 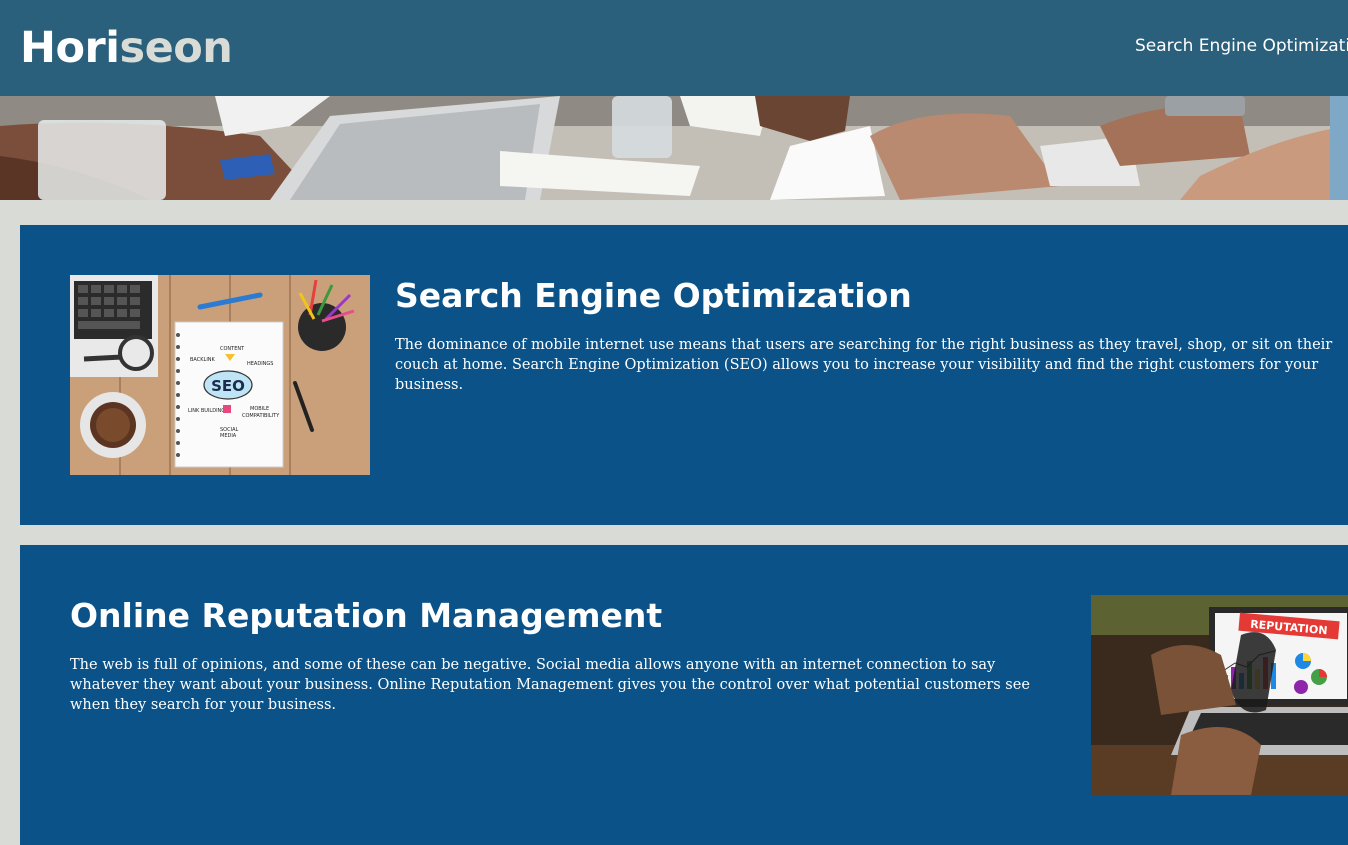 I want to click on reputation-heading: Online Reputation Management, so click(x=366, y=615).